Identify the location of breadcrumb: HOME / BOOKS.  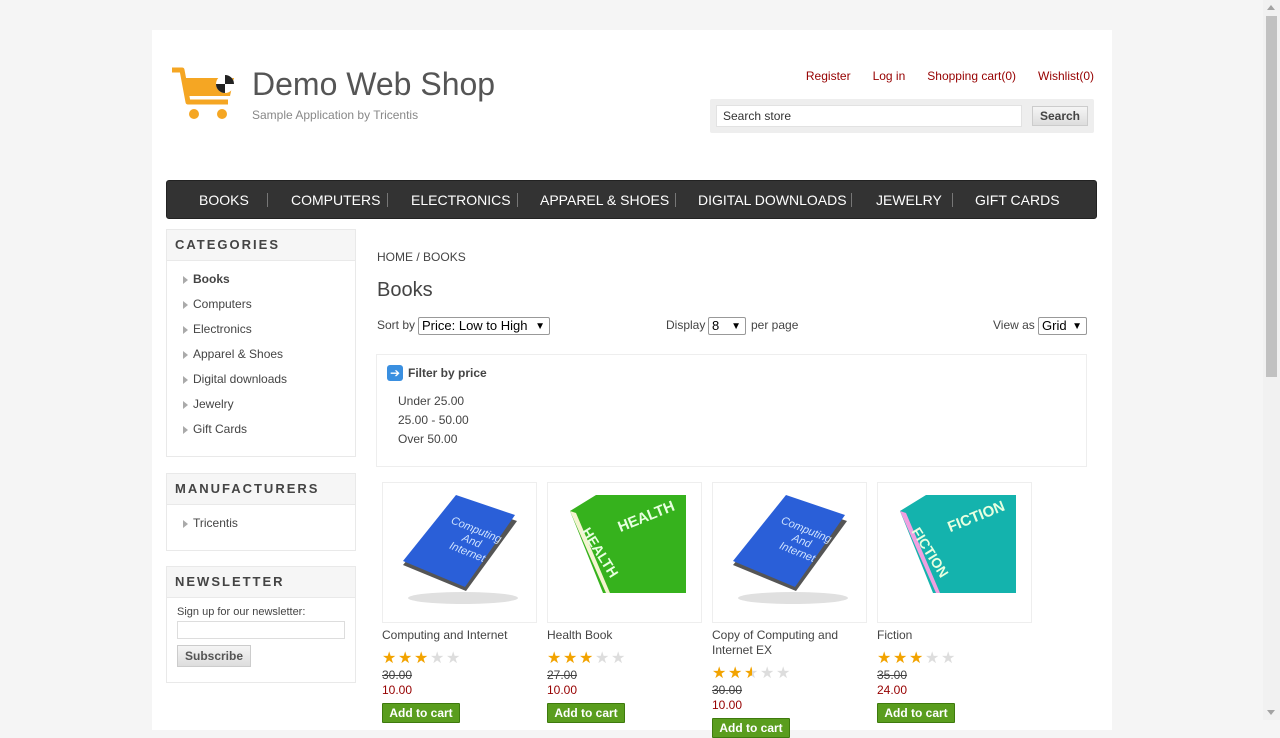
(421, 257).